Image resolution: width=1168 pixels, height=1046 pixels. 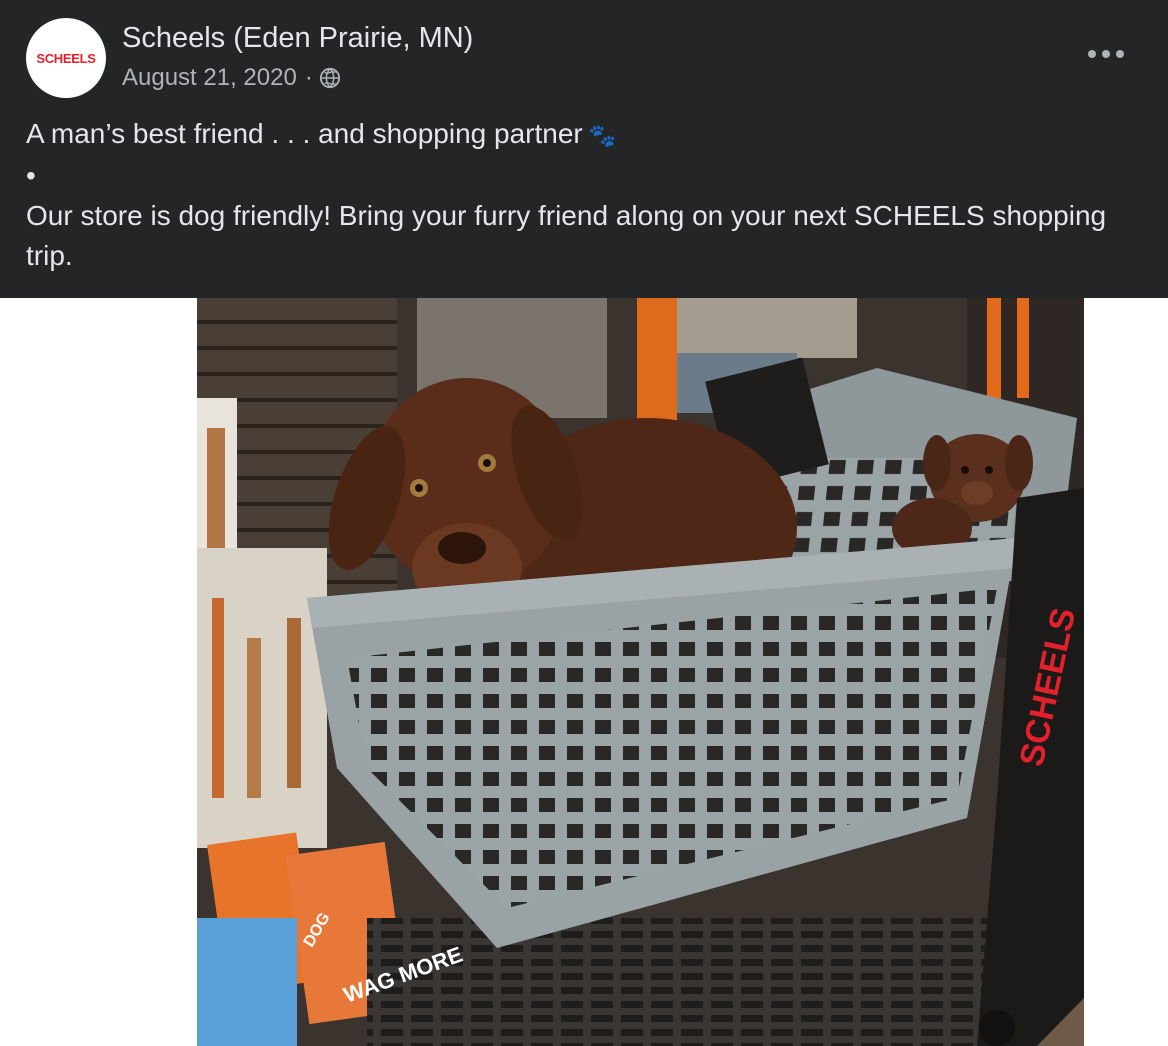 What do you see at coordinates (330, 78) in the screenshot?
I see `globe-icon` at bounding box center [330, 78].